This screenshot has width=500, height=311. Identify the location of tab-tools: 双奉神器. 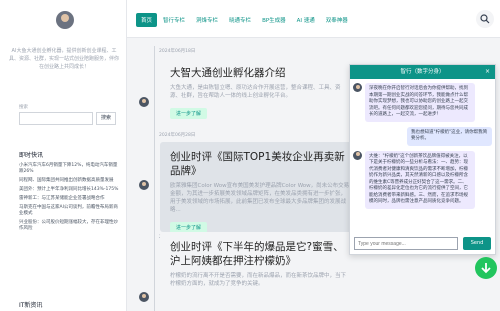
(337, 20).